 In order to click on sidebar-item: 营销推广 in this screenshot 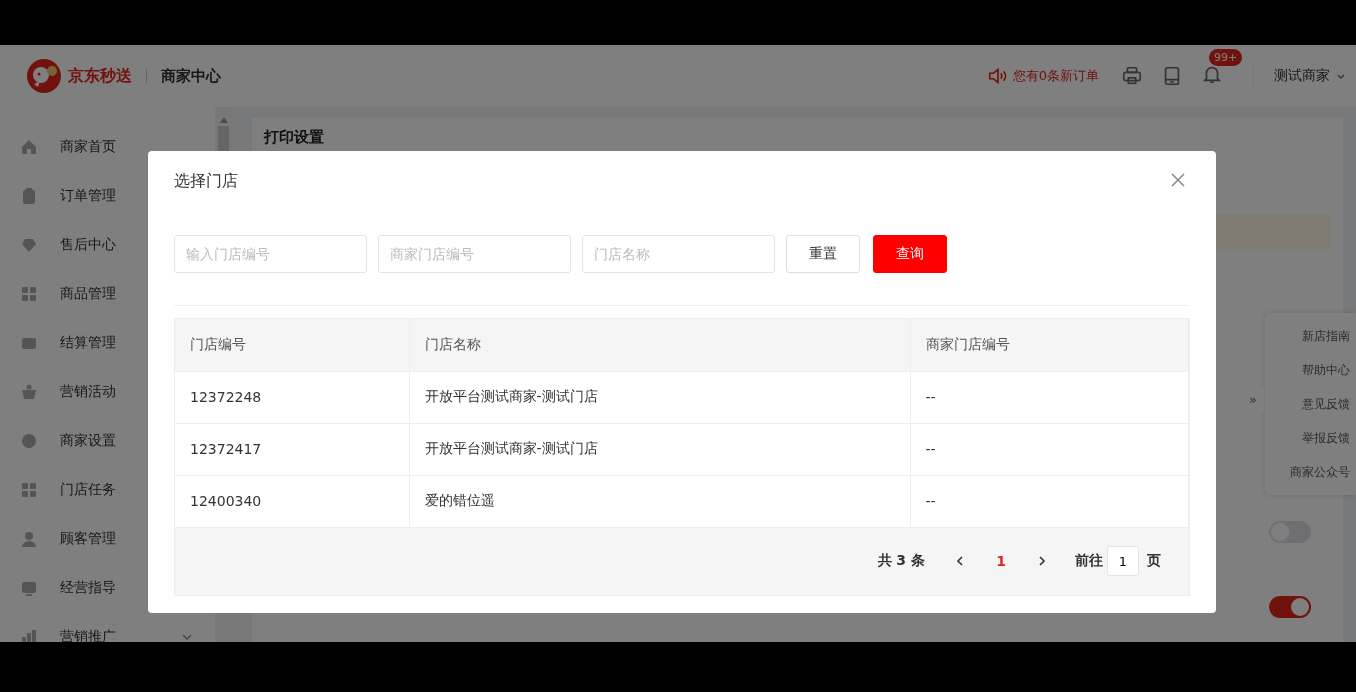, I will do `click(107, 627)`.